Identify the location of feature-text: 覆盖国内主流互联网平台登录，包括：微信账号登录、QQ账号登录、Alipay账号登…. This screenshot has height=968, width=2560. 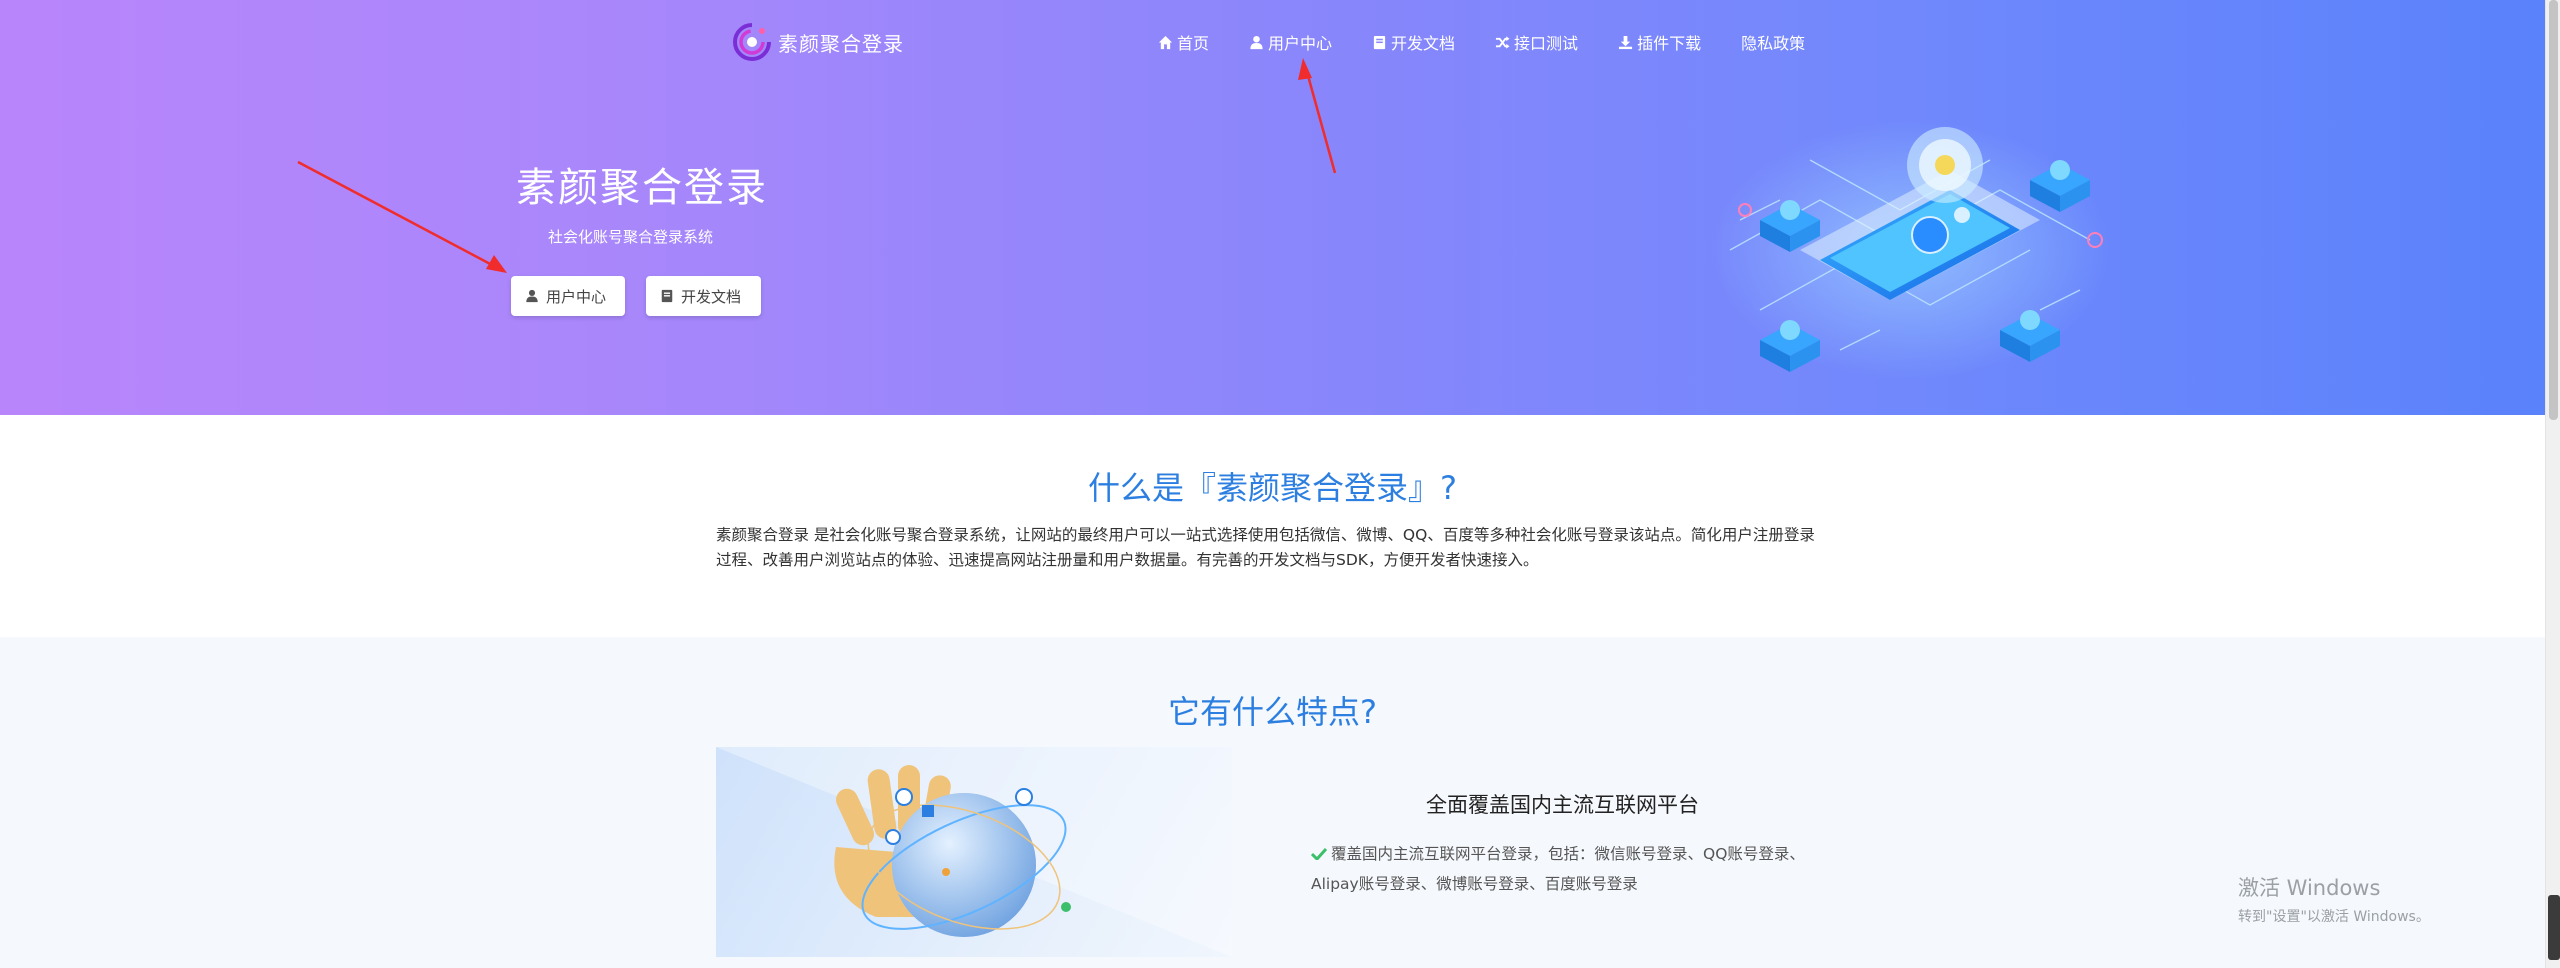
(1571, 869).